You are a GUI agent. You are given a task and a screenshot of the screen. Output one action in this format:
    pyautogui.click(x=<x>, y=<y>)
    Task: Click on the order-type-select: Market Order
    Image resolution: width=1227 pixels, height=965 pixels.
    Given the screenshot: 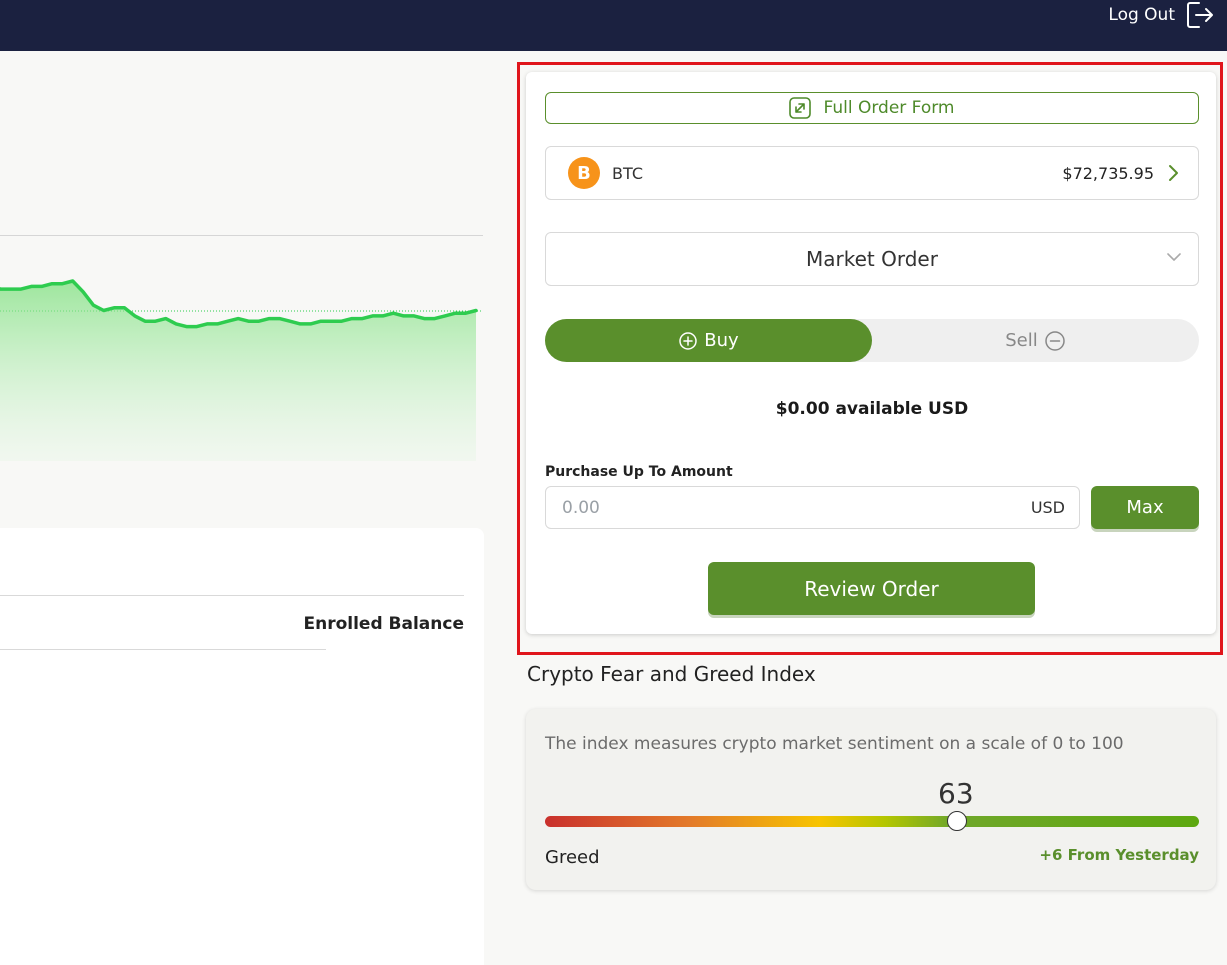 What is the action you would take?
    pyautogui.click(x=872, y=259)
    